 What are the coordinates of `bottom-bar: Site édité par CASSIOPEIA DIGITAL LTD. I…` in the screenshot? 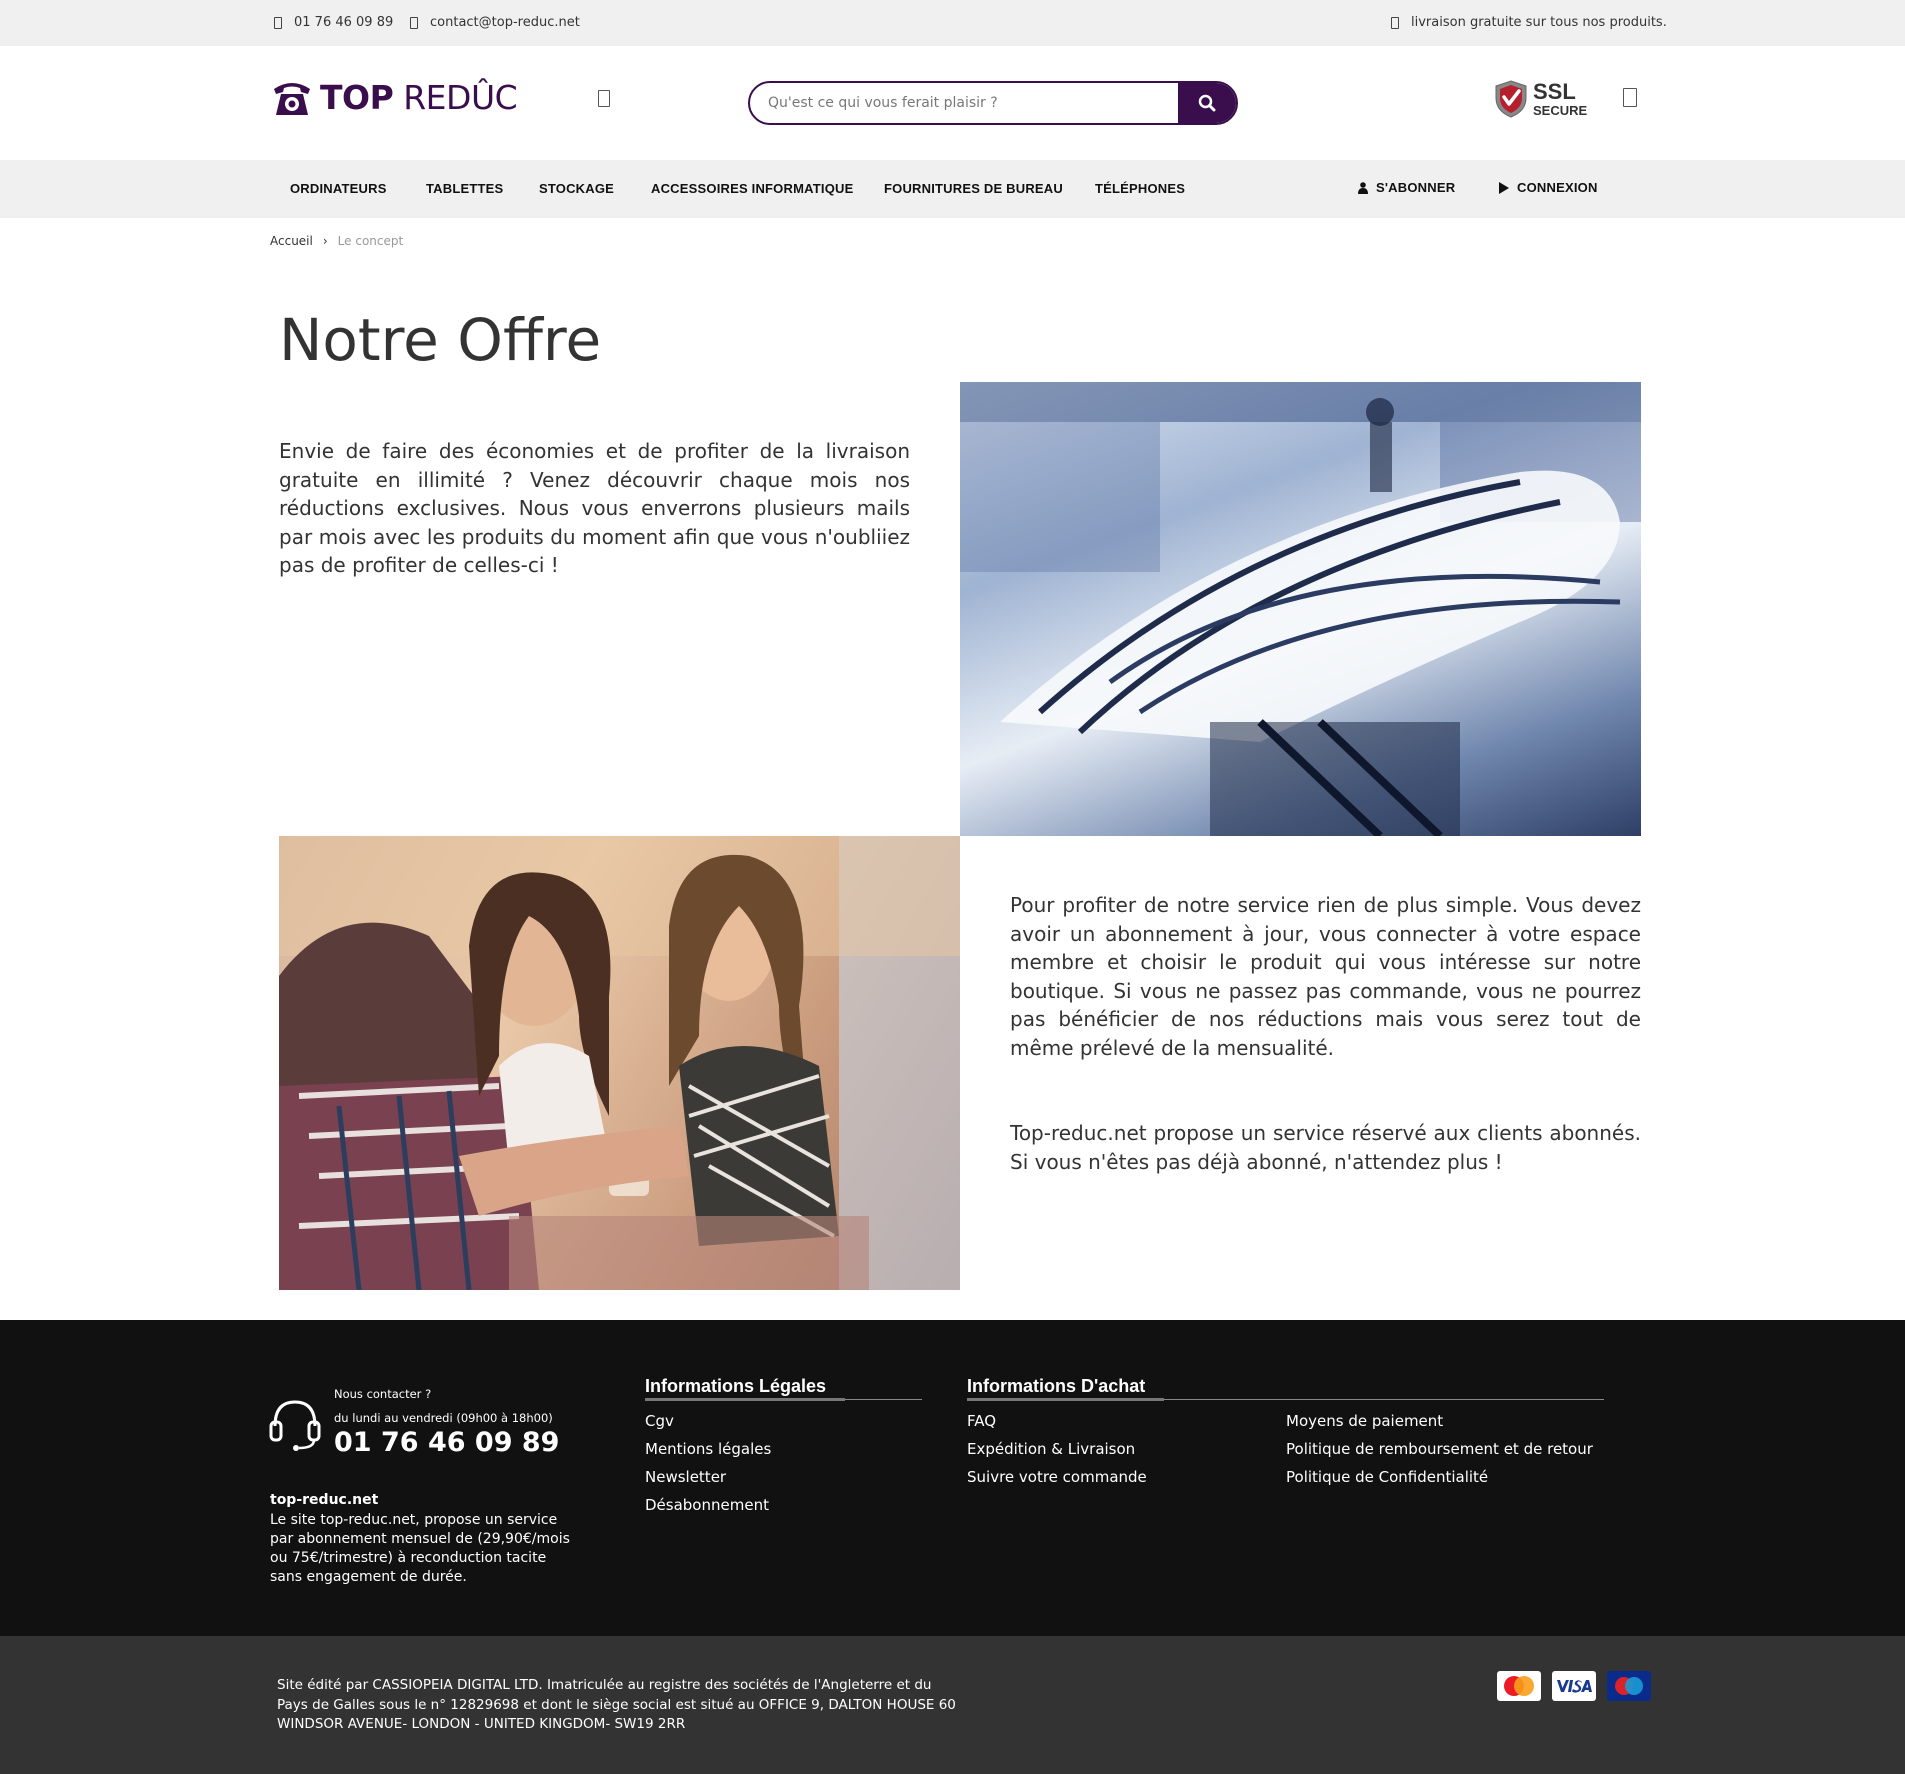 It's located at (952, 1705).